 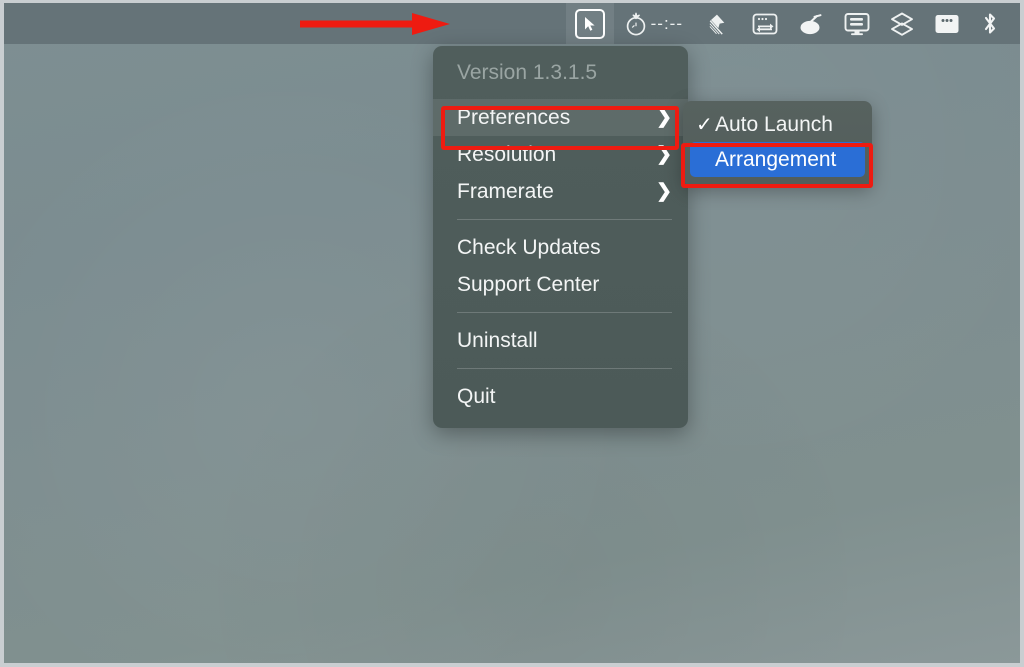 What do you see at coordinates (704, 124) in the screenshot?
I see `checkmark-icon: ✓` at bounding box center [704, 124].